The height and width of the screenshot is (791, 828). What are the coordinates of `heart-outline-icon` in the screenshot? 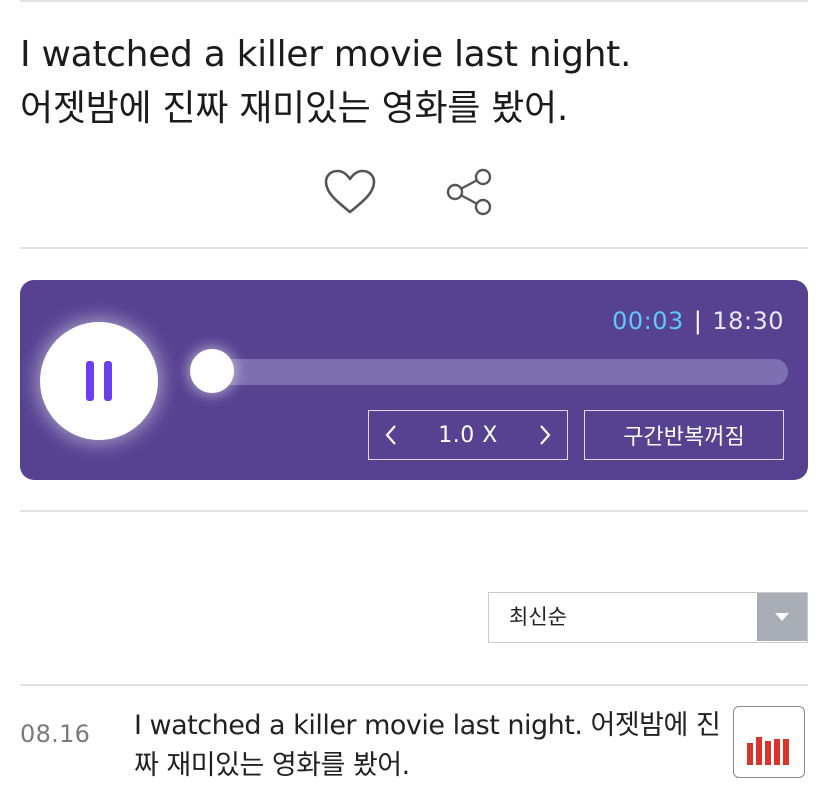 It's located at (350, 191).